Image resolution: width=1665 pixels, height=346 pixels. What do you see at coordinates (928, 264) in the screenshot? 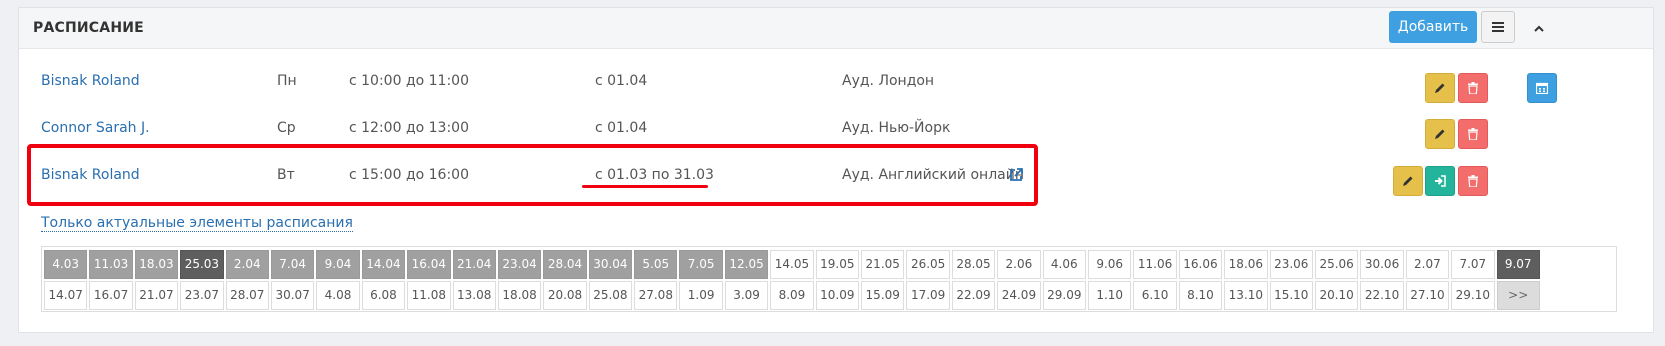
I see `date-cell: 26.05` at bounding box center [928, 264].